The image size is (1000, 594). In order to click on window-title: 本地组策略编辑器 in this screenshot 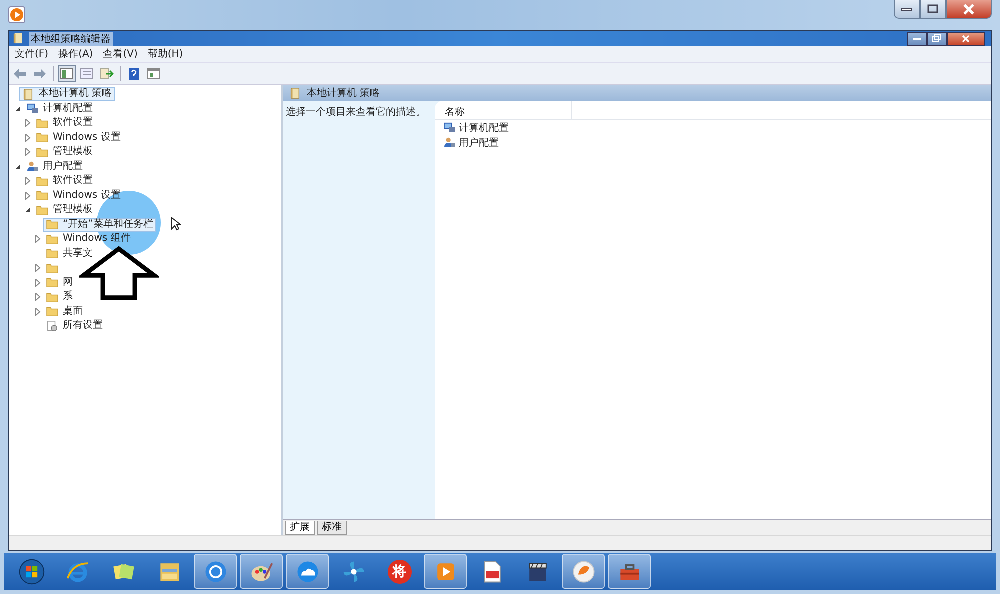, I will do `click(71, 39)`.